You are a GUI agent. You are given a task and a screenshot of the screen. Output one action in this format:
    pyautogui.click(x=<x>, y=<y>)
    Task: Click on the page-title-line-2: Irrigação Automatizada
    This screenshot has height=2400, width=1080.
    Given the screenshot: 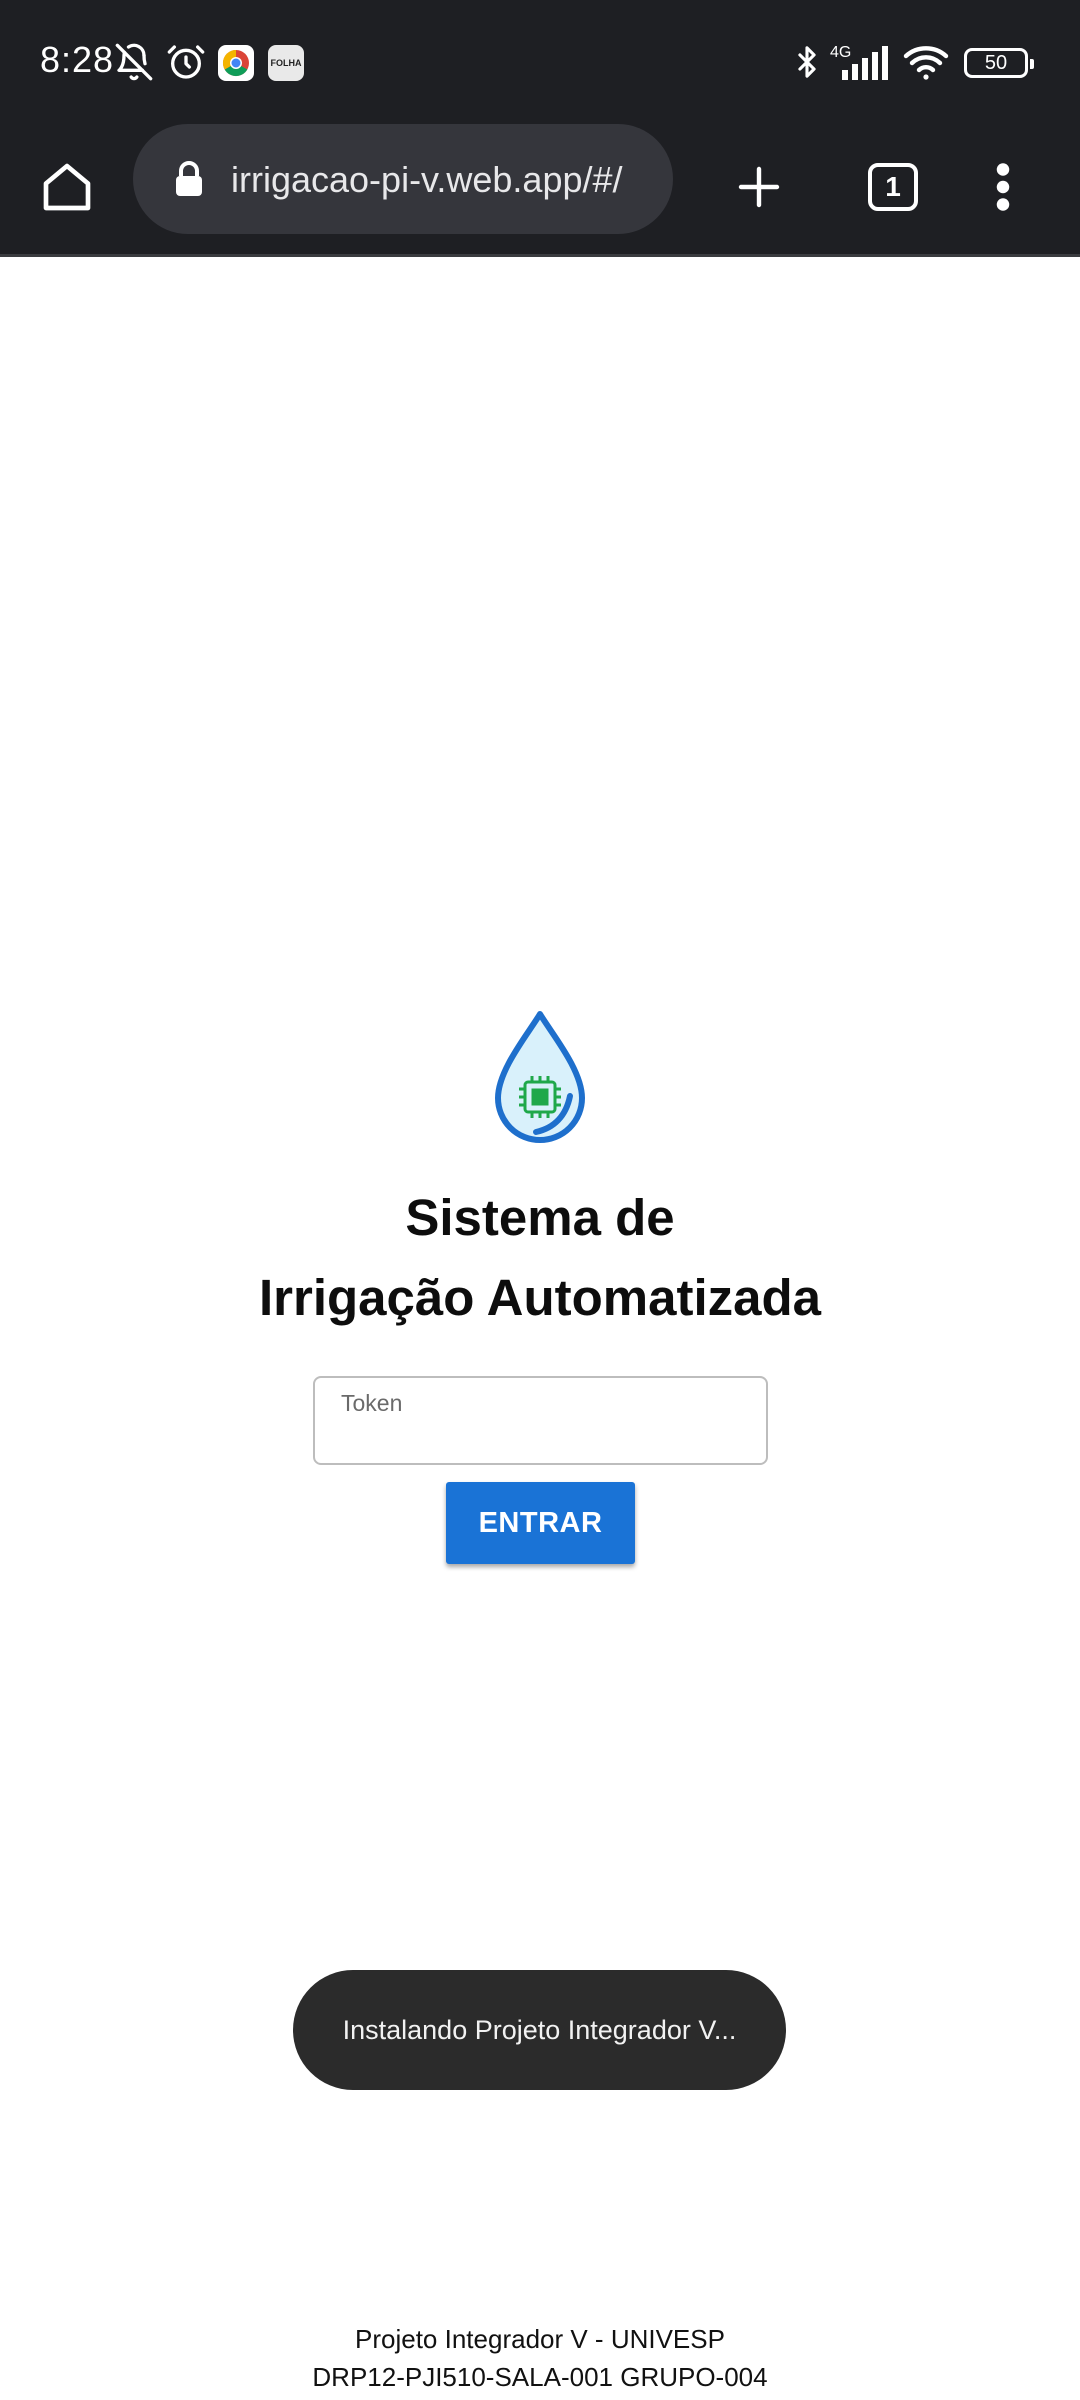 What is the action you would take?
    pyautogui.click(x=540, y=1297)
    